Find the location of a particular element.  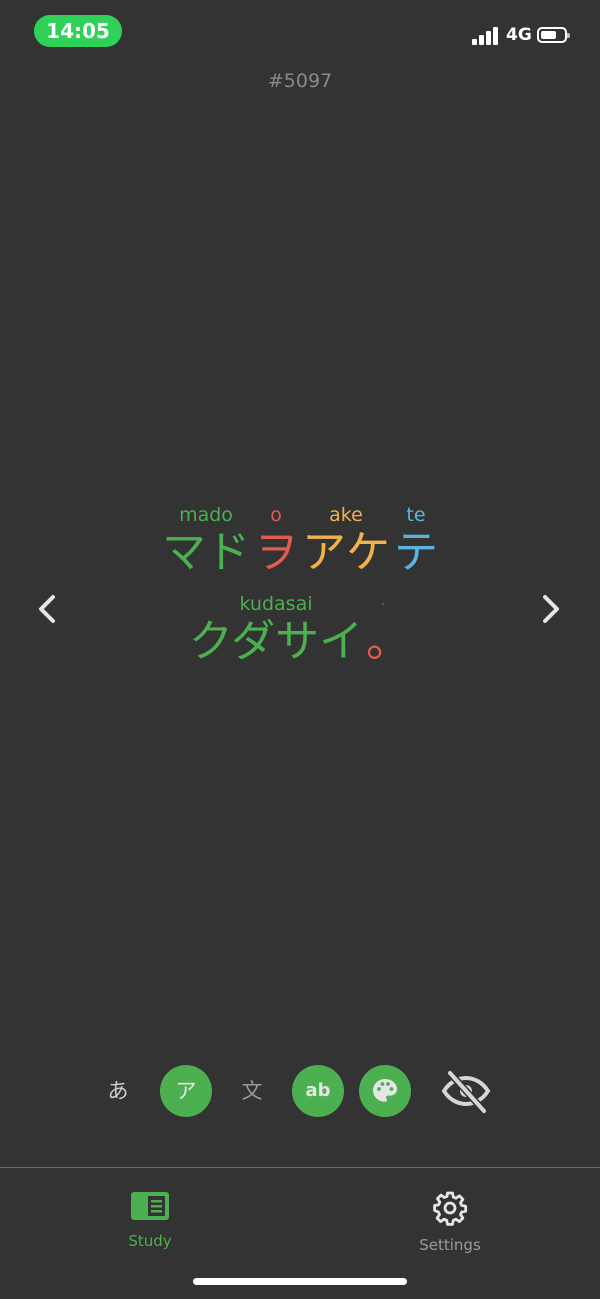

kana: アケ is located at coordinates (346, 552).